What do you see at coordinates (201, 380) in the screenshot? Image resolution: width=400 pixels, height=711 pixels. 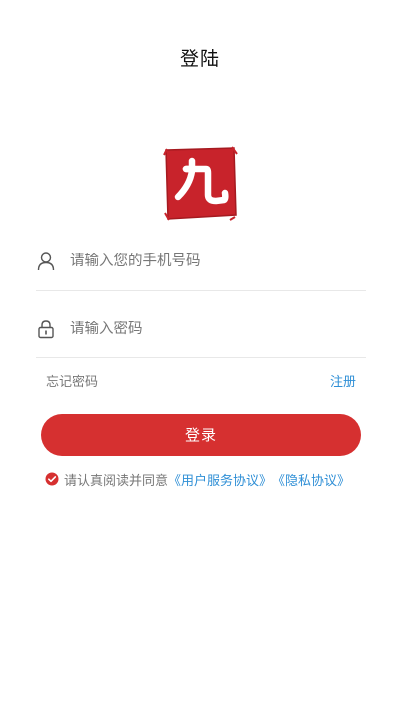 I see `aux-links: 忘记密码 注册` at bounding box center [201, 380].